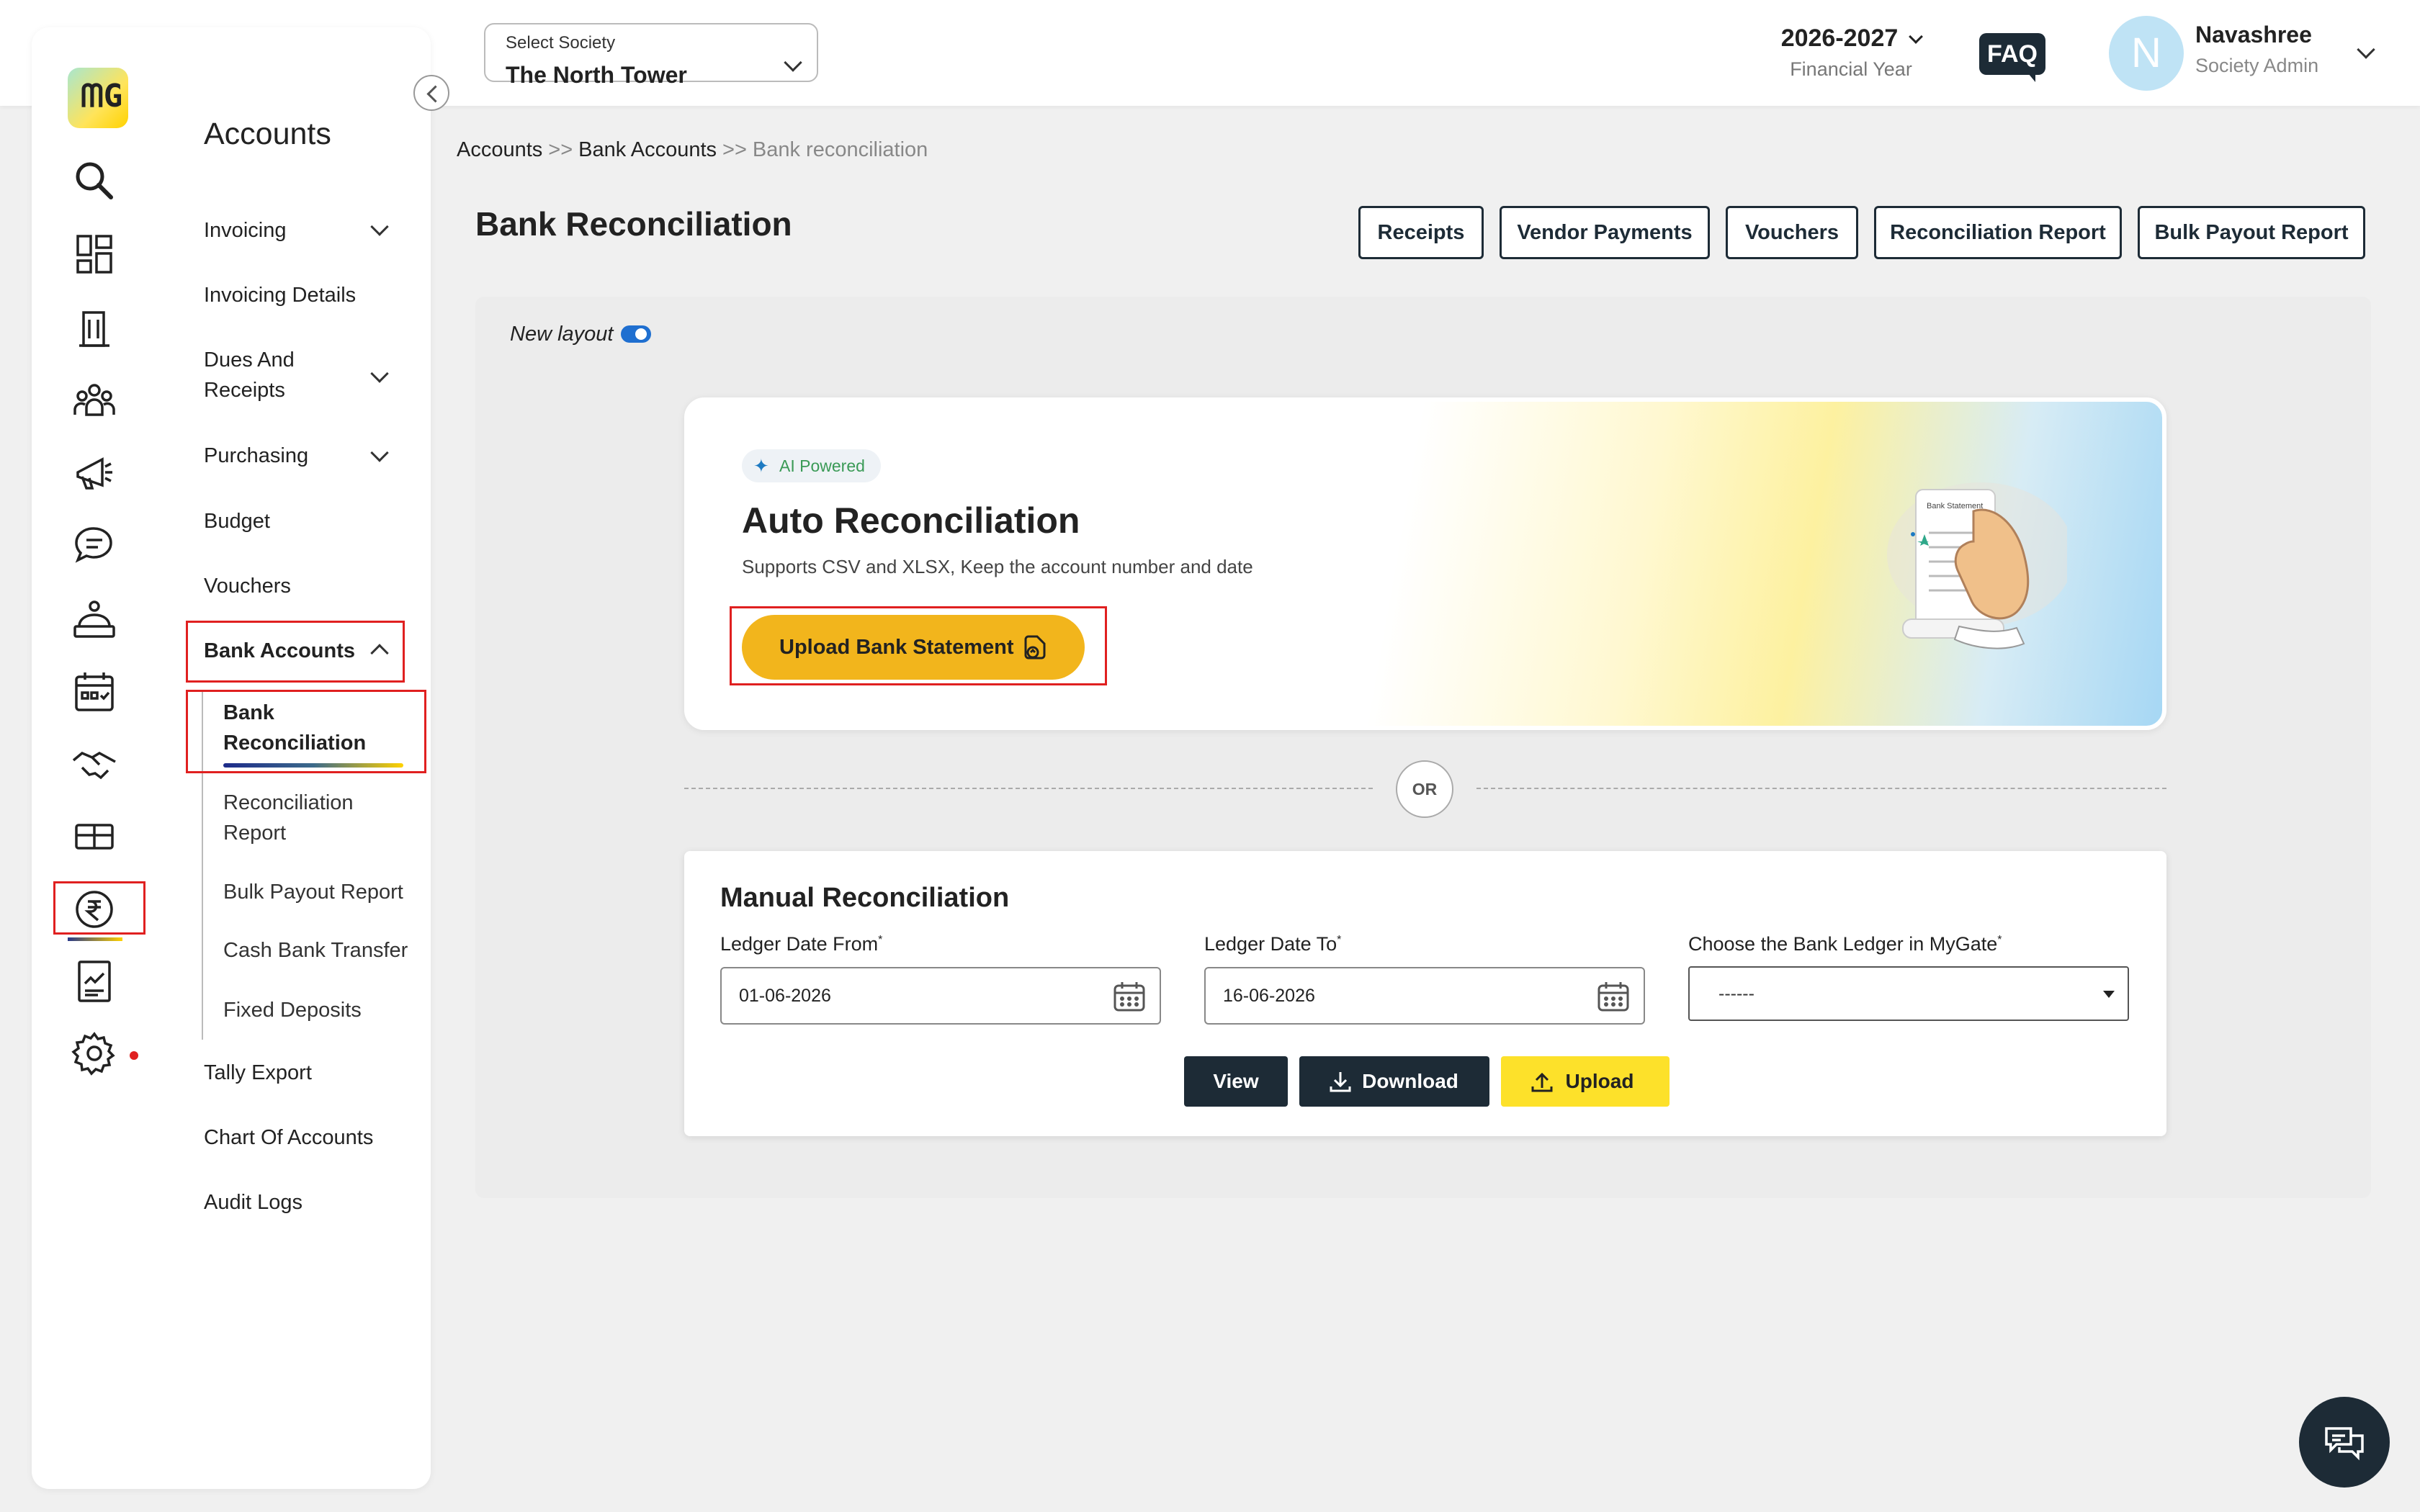  I want to click on ledger-date-from-field: 01-06-2026, so click(940, 996).